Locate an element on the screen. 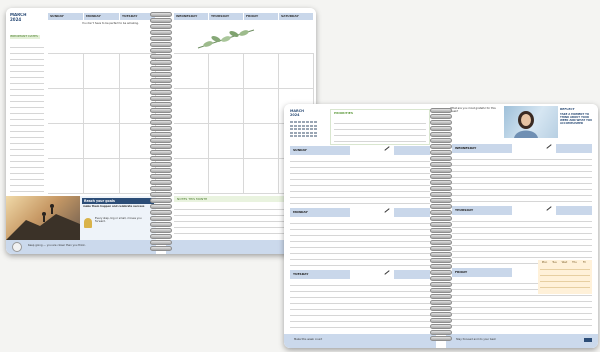 This screenshot has width=600, height=352. day-tab-secondary is located at coordinates (574, 210).